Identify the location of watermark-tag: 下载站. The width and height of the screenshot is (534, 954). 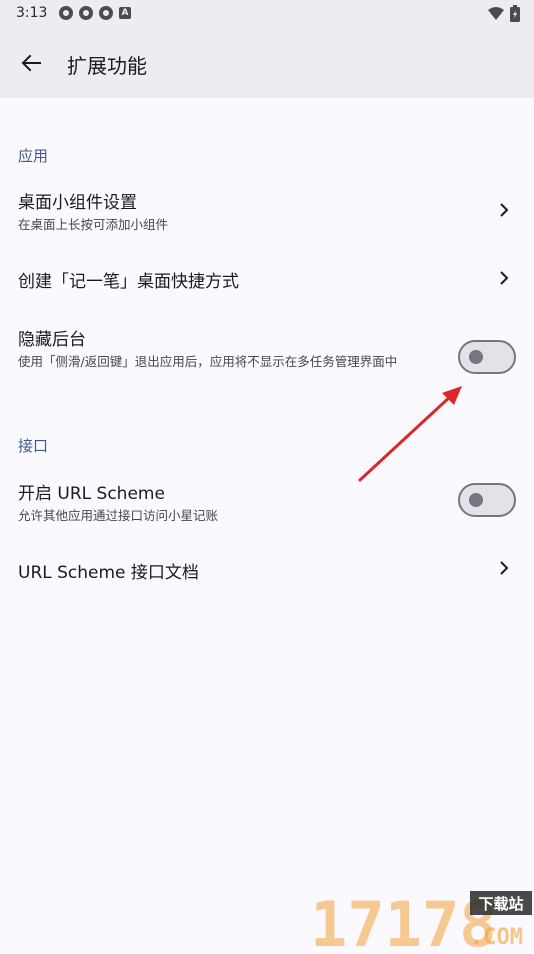
(500, 904).